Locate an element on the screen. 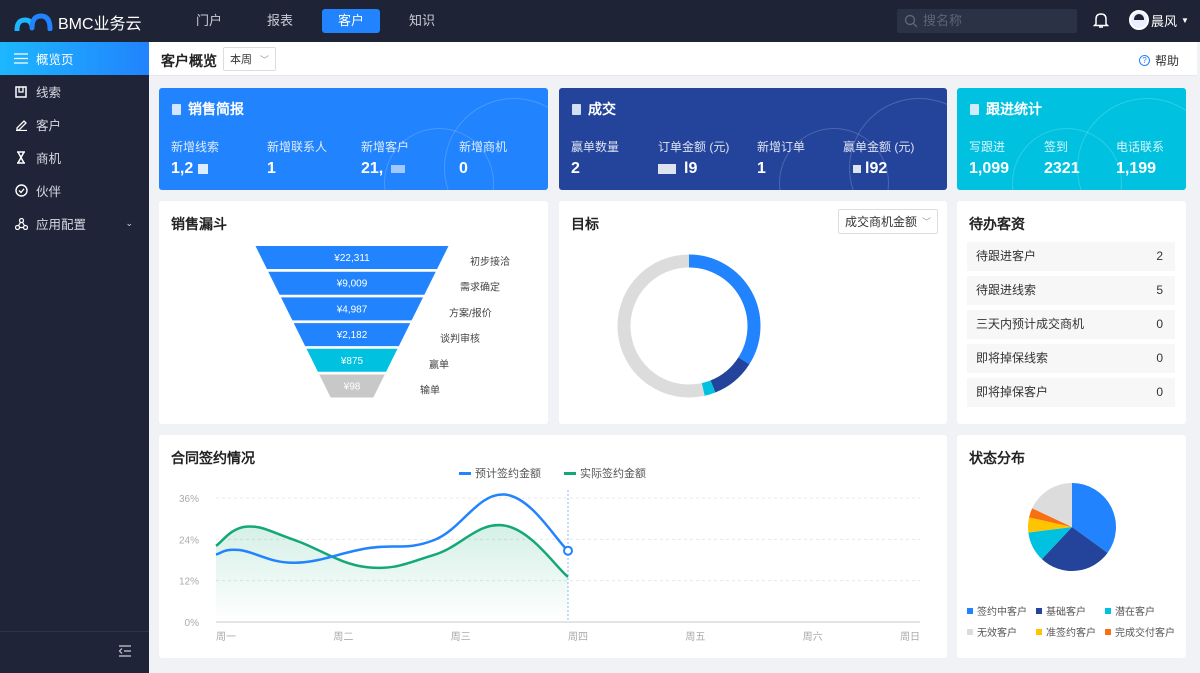 The image size is (1200, 673). todo-count: 2 is located at coordinates (1159, 256).